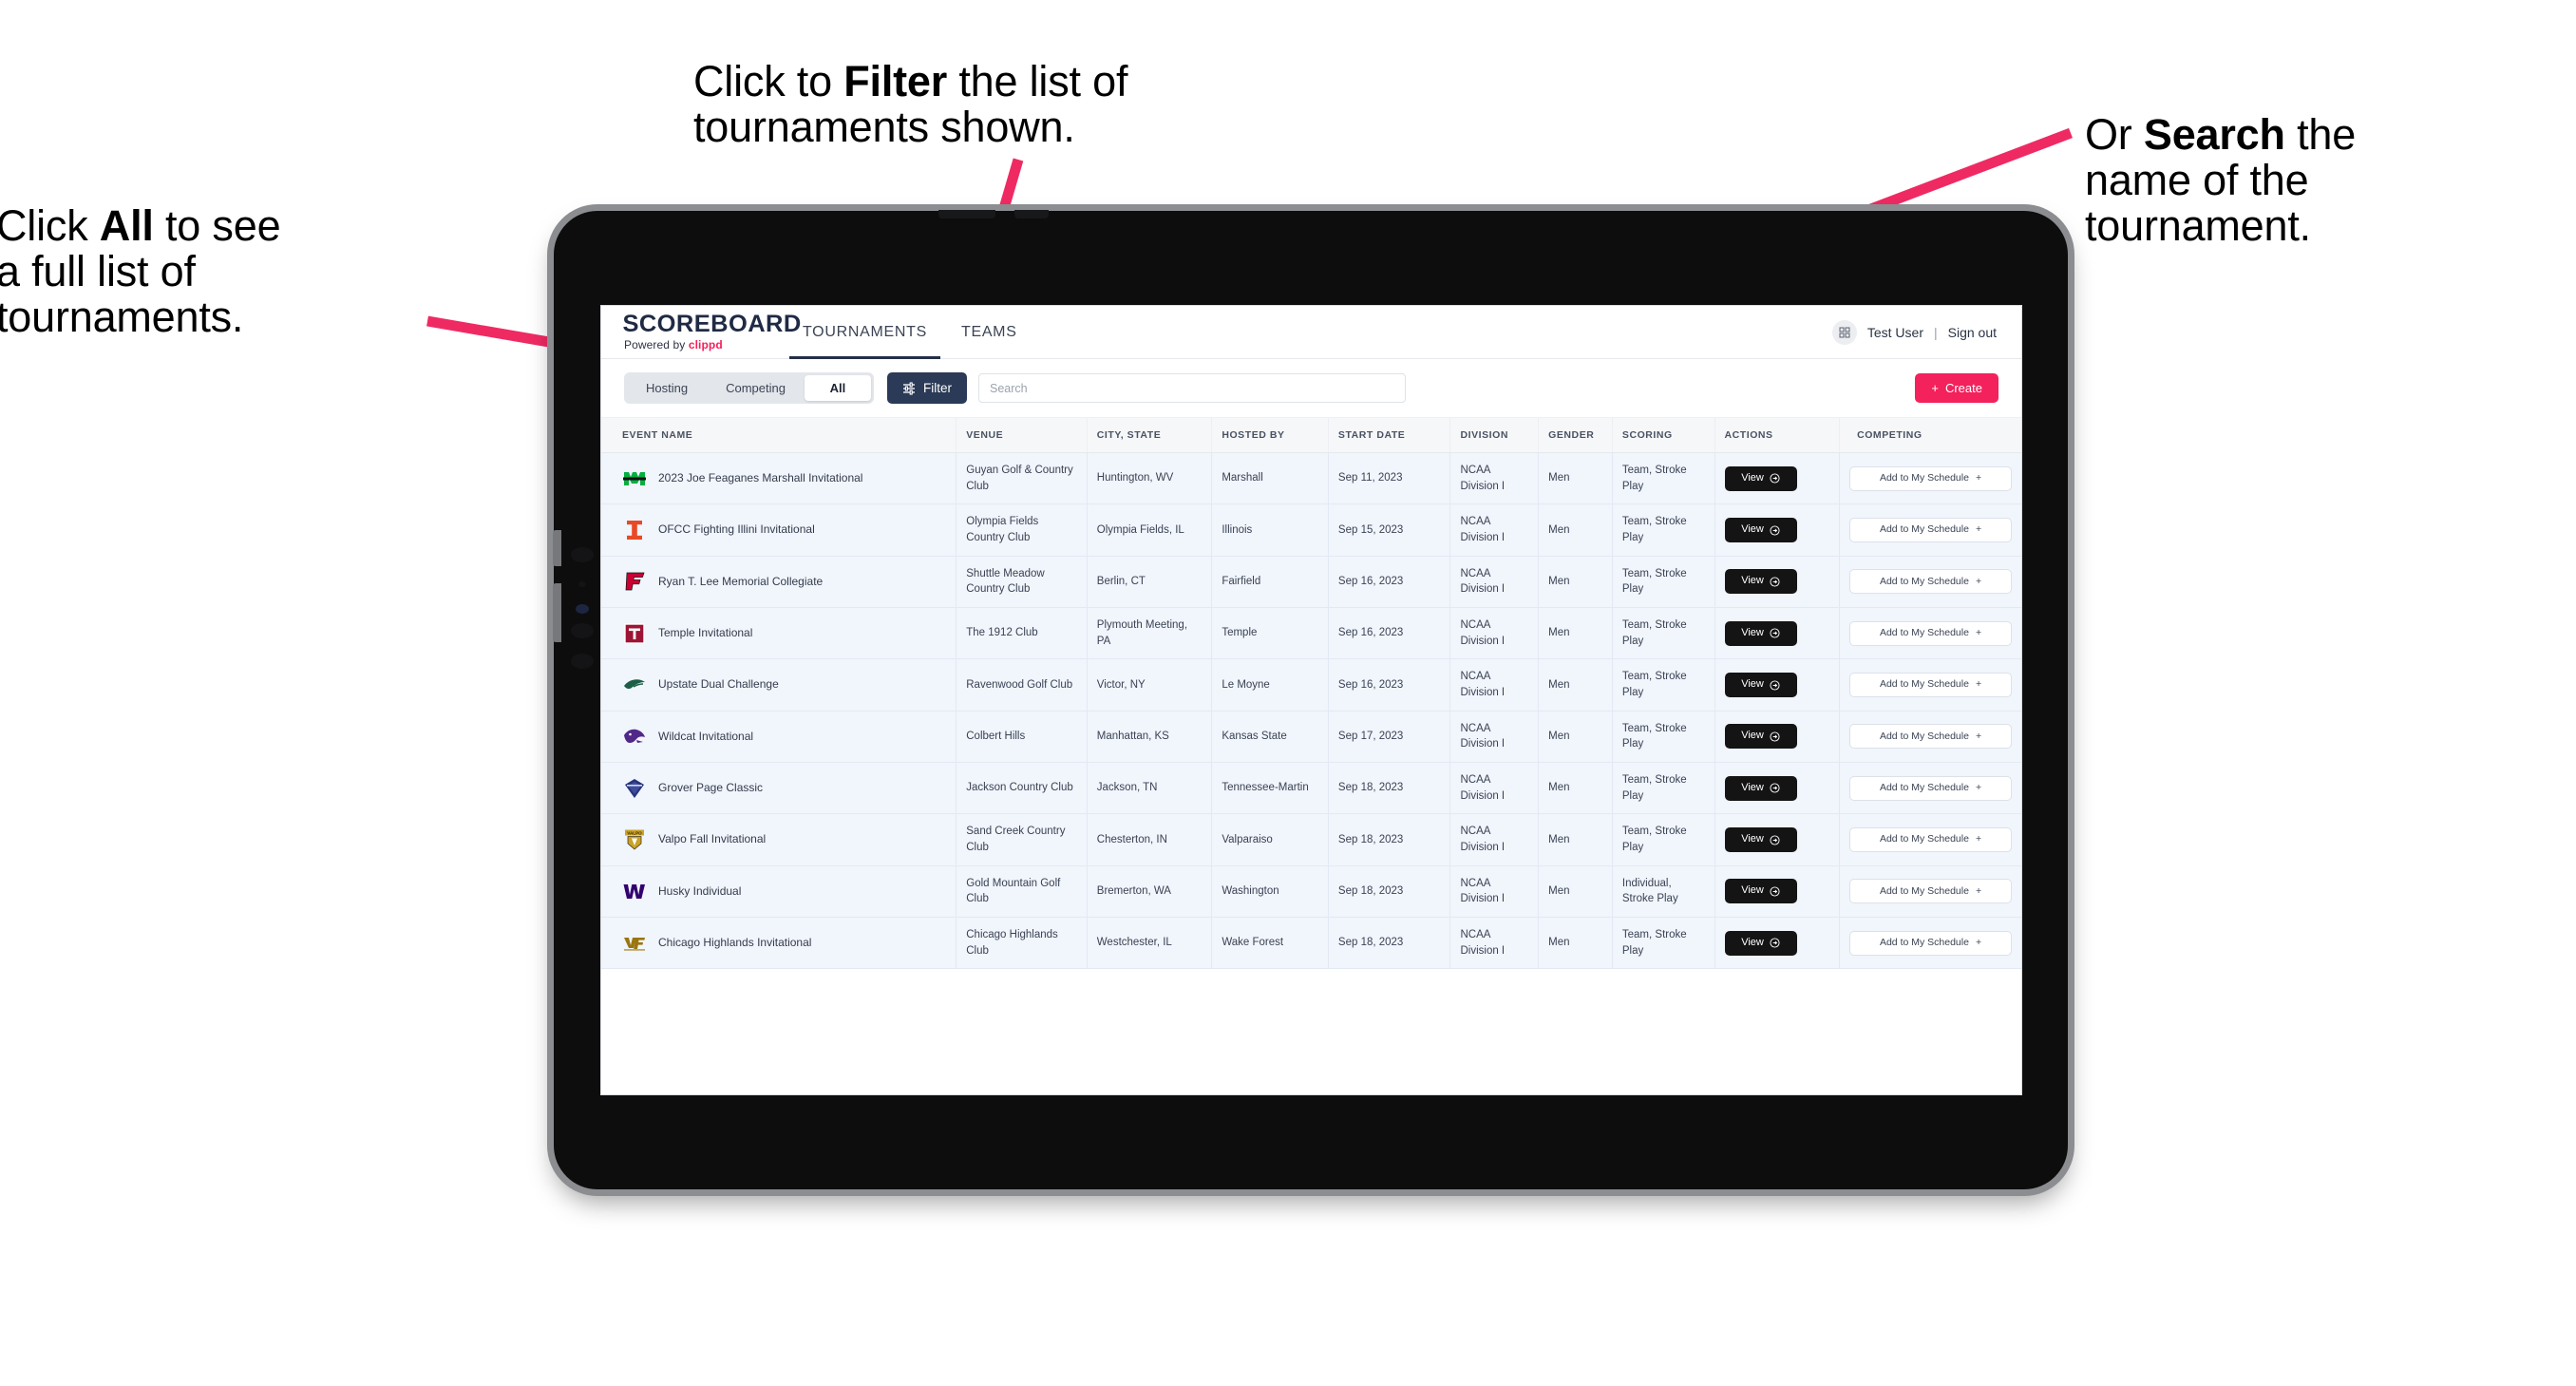  I want to click on col-city-state: CITY, STATE, so click(1150, 435).